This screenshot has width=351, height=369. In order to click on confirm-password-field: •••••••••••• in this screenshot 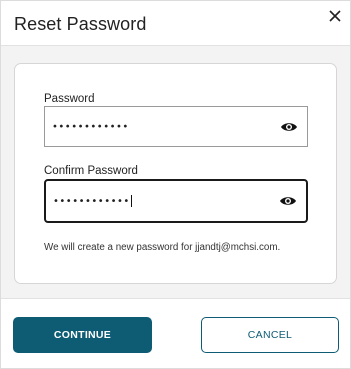, I will do `click(176, 201)`.